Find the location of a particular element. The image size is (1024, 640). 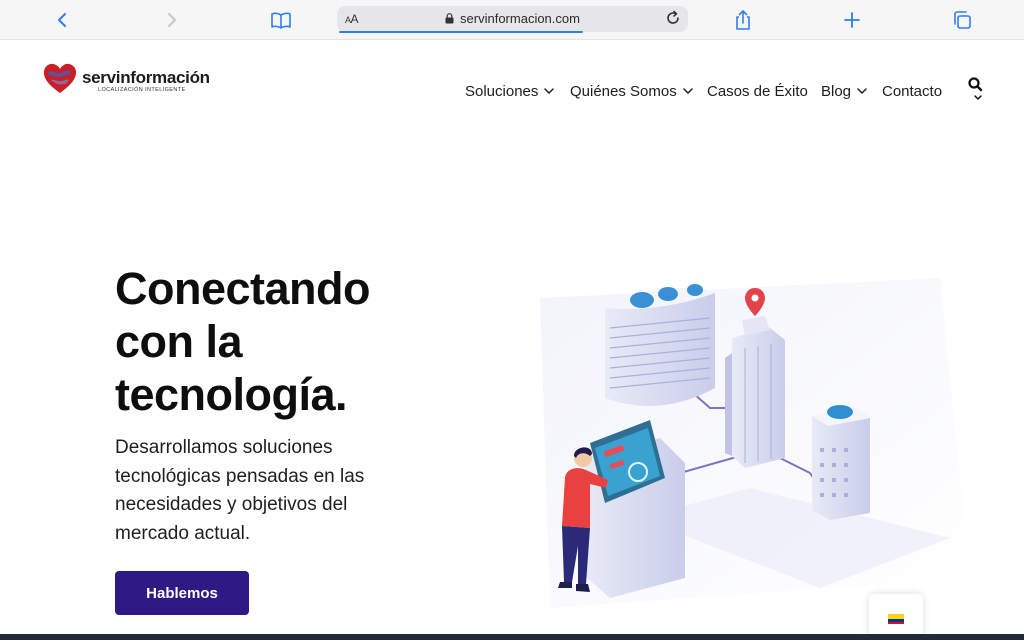

colombia-flag-icon is located at coordinates (896, 619).